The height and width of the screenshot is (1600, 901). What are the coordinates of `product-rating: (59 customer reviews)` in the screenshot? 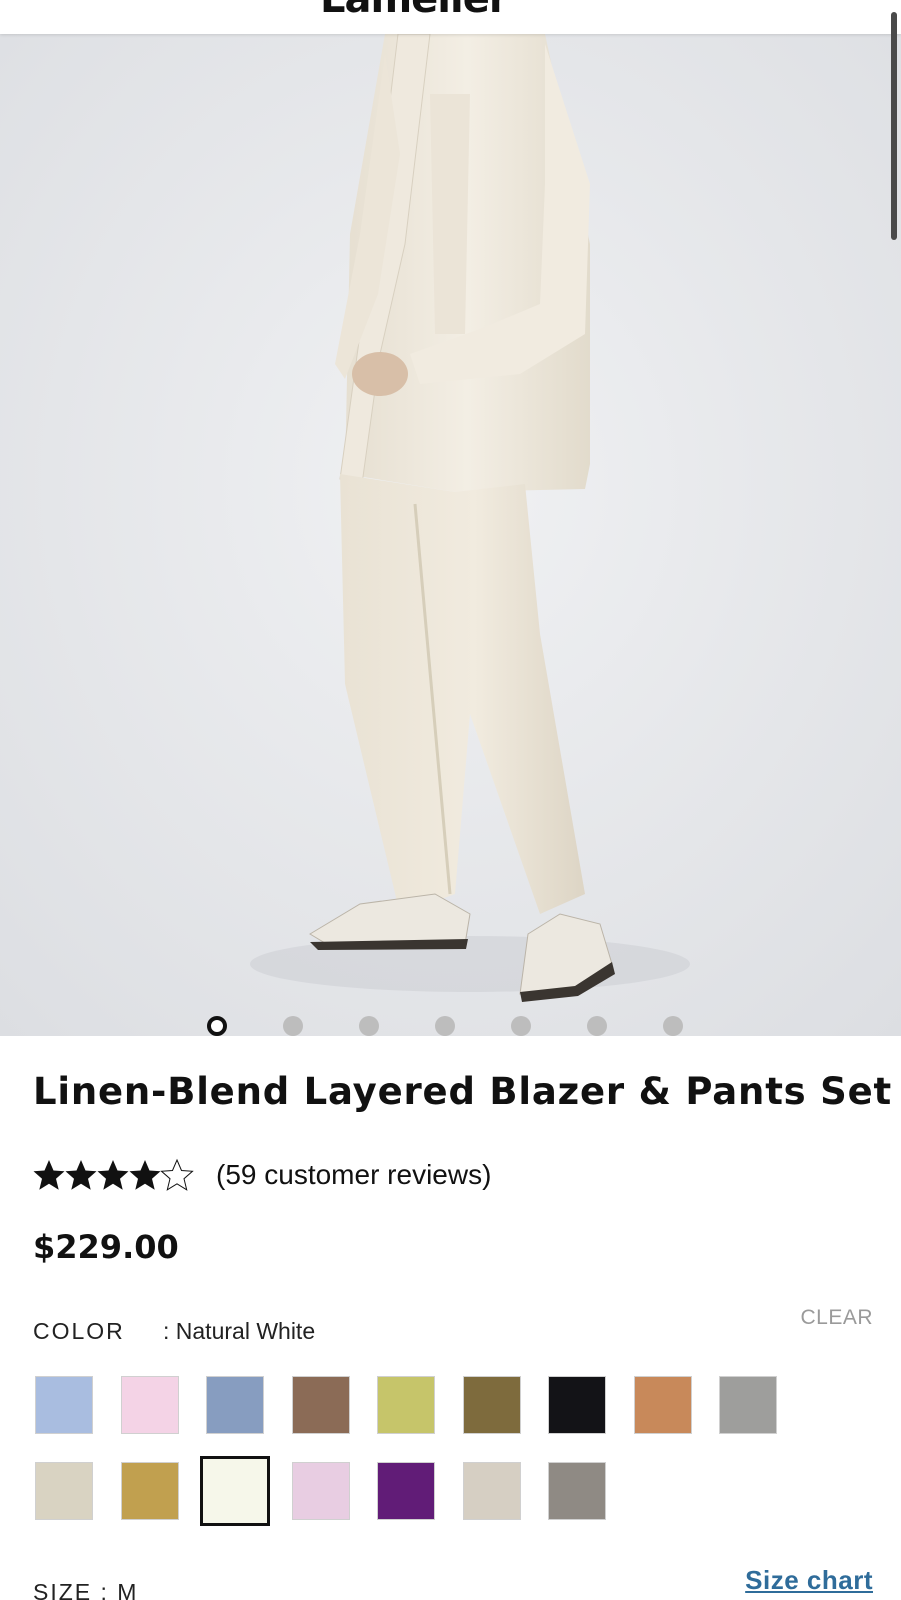 It's located at (333, 1175).